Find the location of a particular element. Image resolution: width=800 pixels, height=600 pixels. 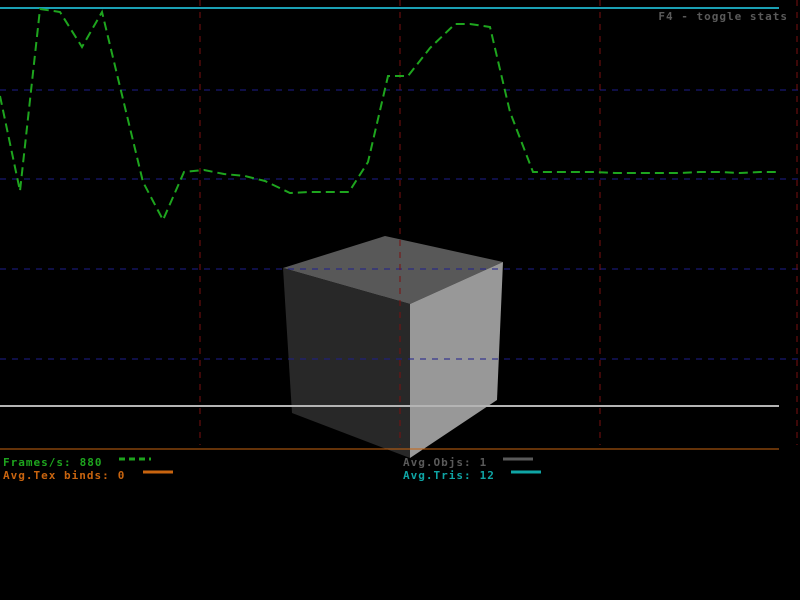

legend-tris: Avg.Tris: 12 is located at coordinates (449, 474).